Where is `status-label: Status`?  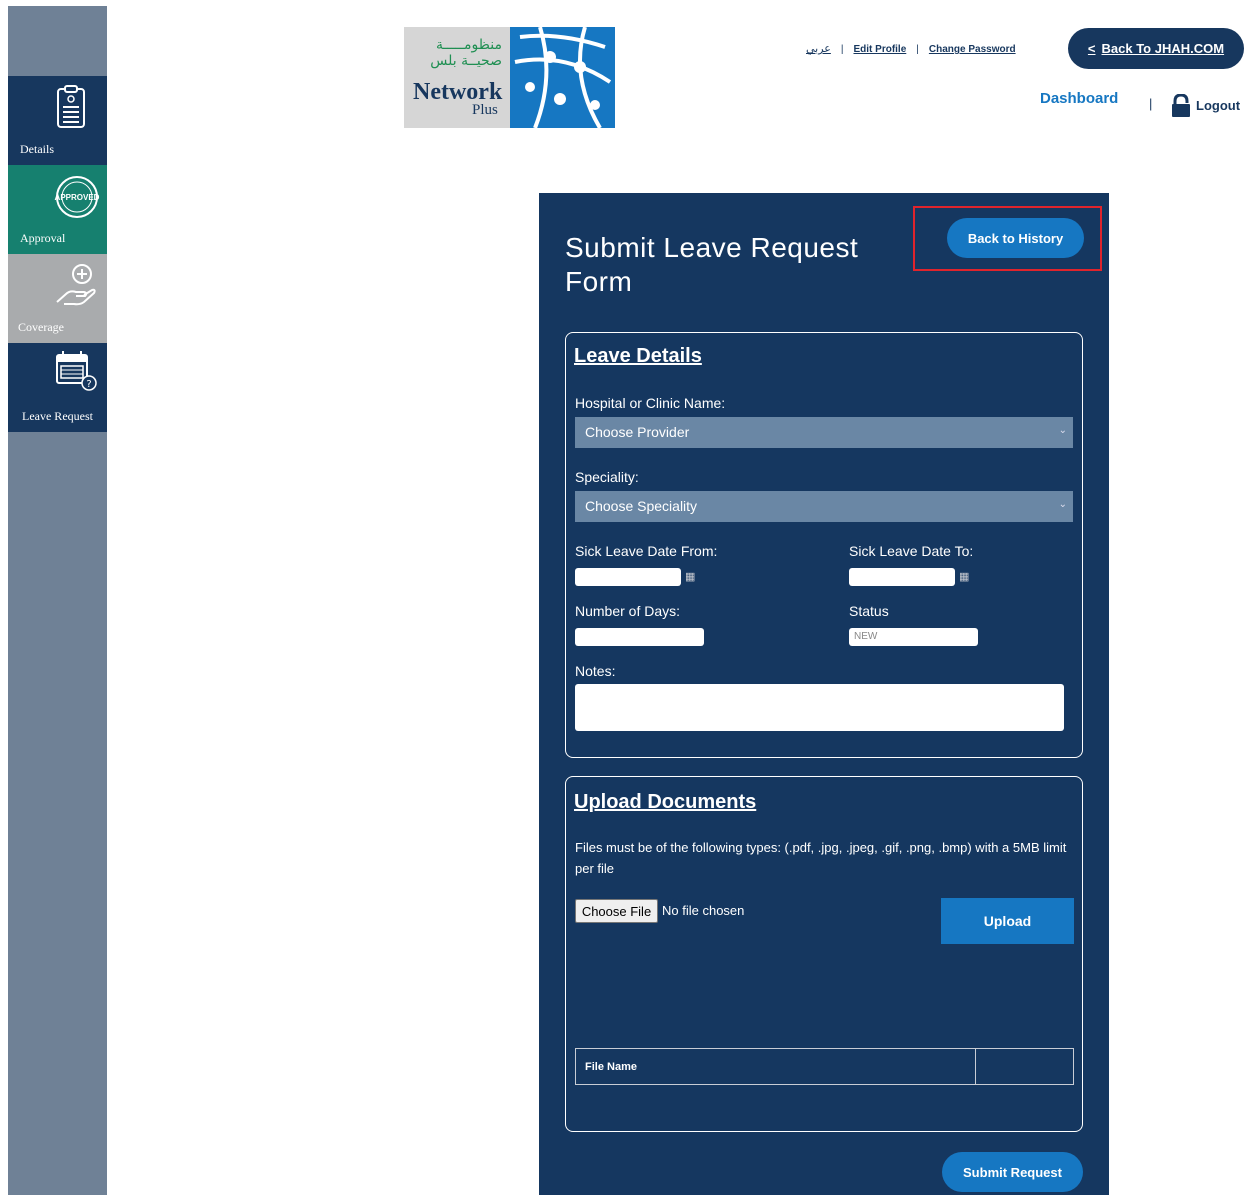 status-label: Status is located at coordinates (869, 611).